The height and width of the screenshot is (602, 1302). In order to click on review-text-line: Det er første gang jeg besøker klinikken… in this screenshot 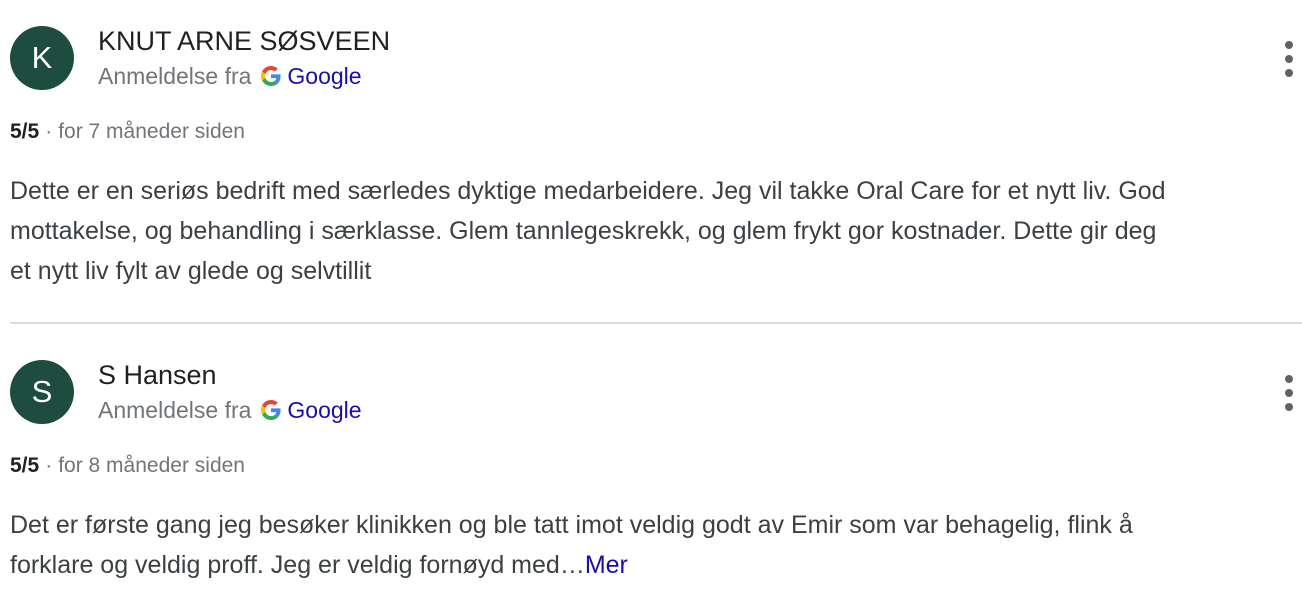, I will do `click(571, 525)`.